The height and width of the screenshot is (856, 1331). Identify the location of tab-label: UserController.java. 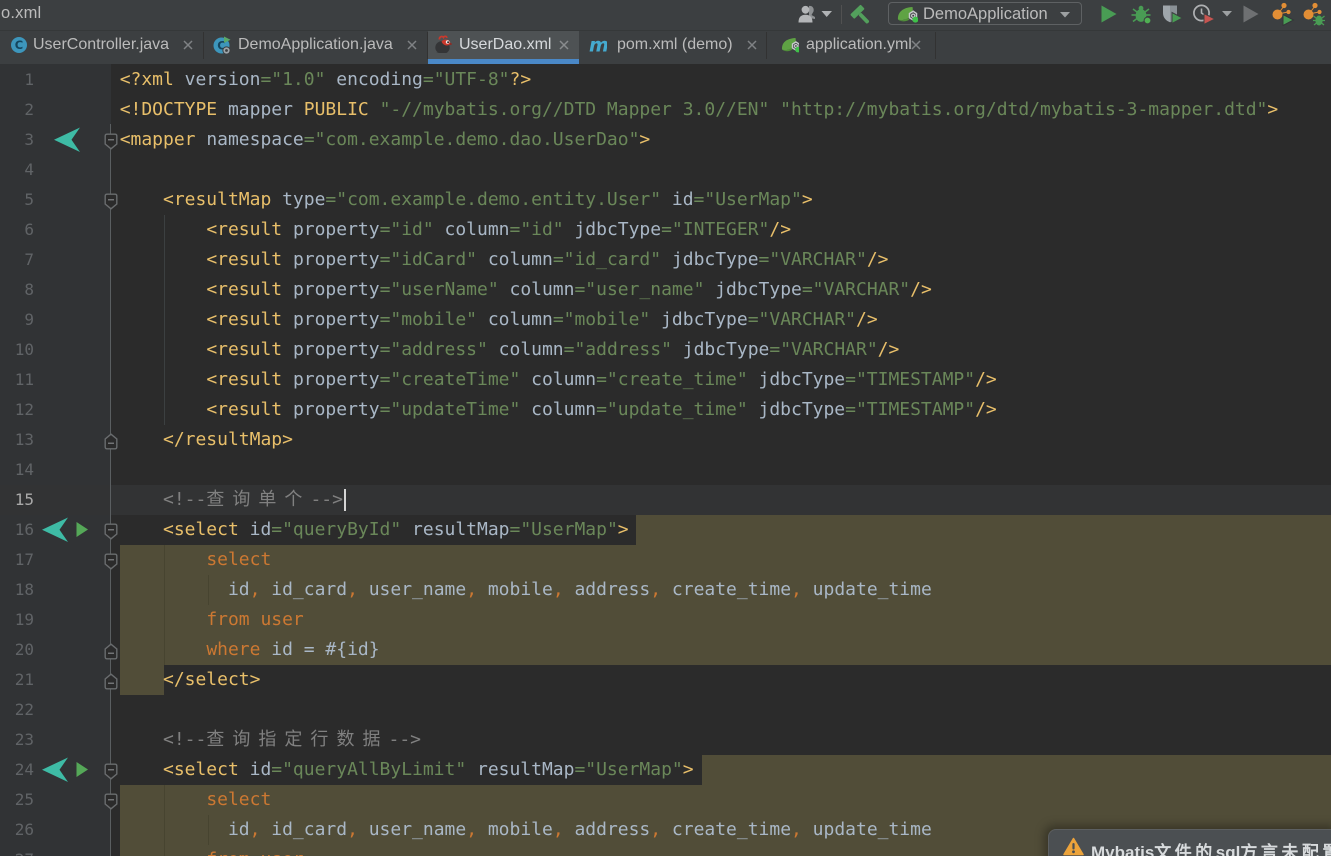
(101, 44).